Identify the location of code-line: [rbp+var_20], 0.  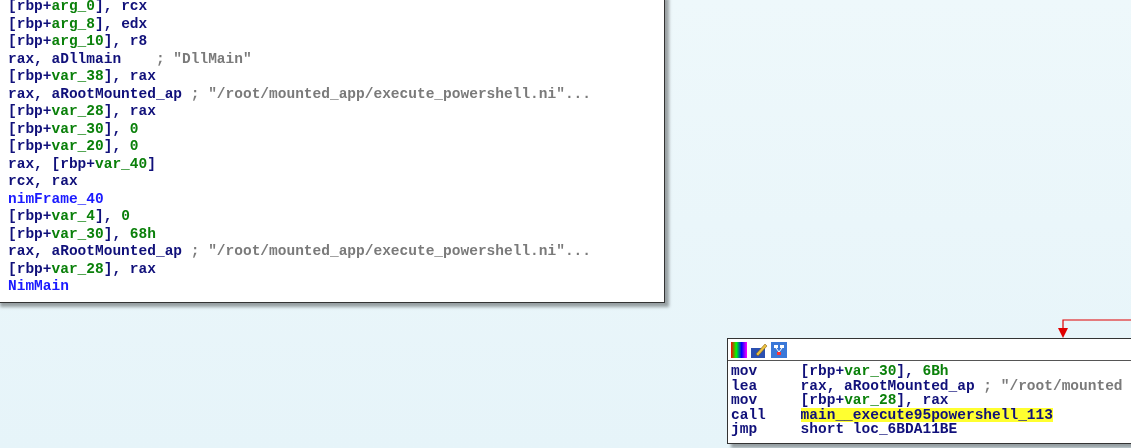
(73, 147).